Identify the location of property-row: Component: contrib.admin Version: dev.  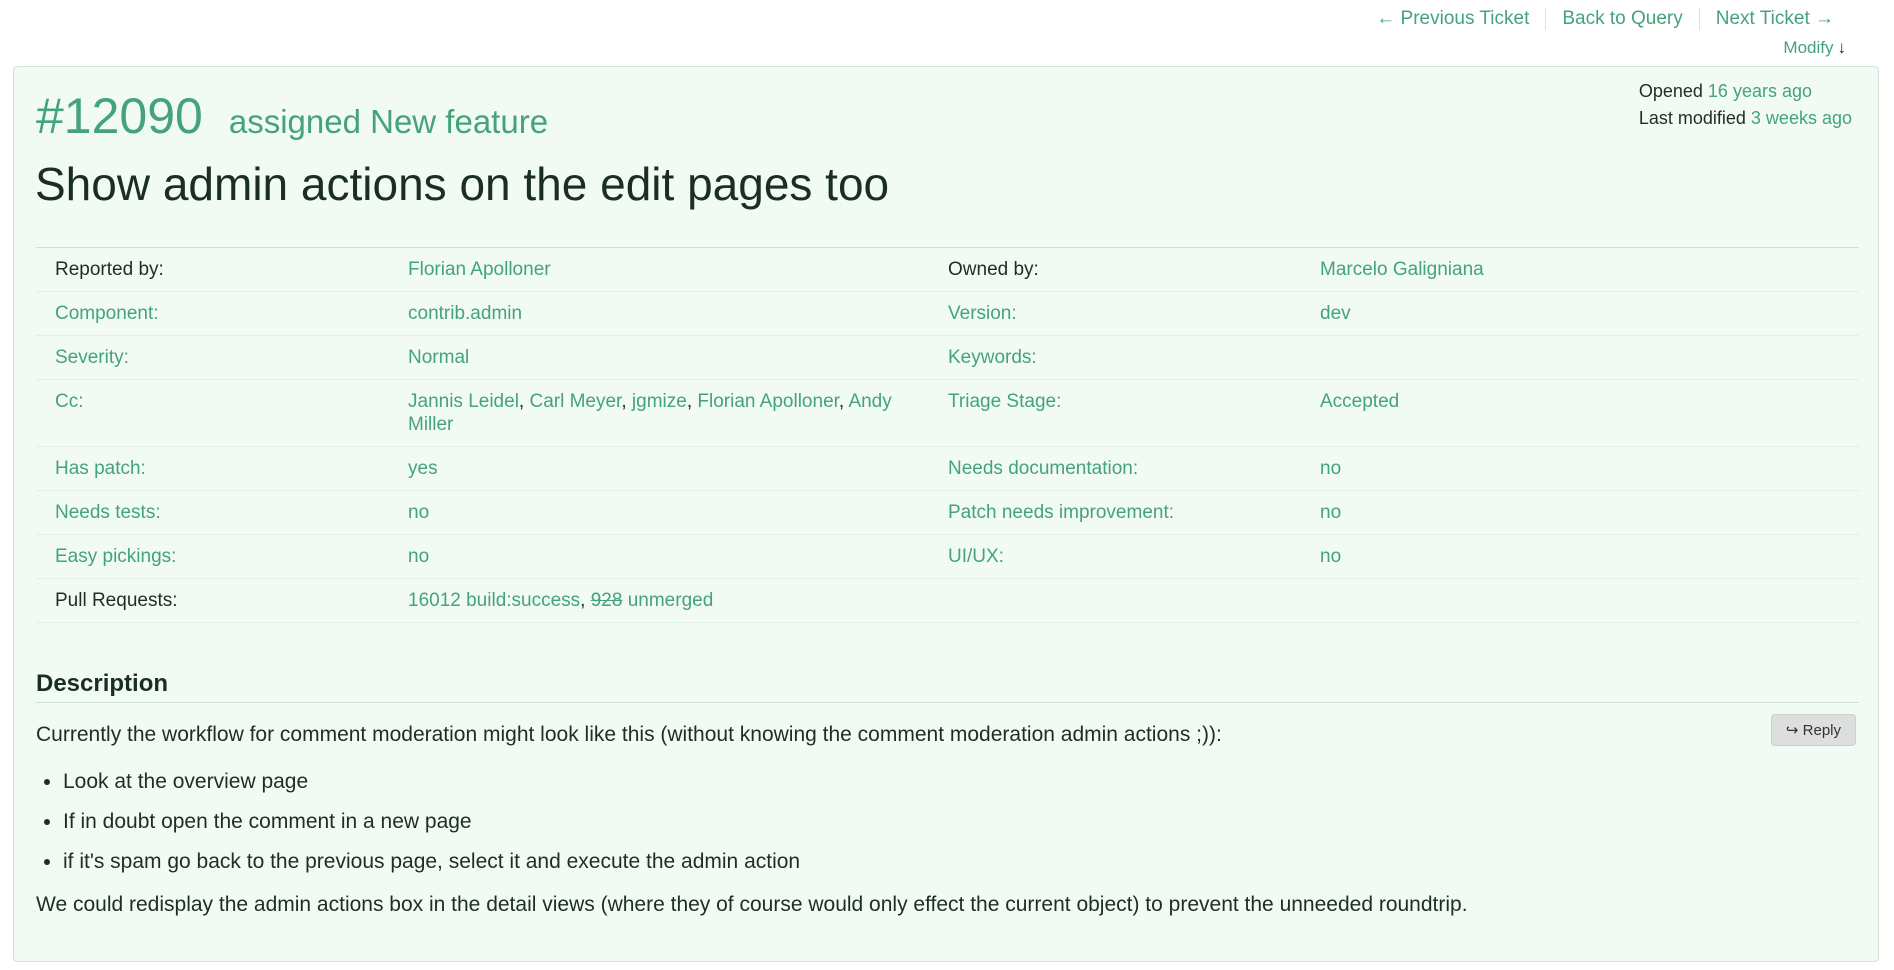
(947, 314).